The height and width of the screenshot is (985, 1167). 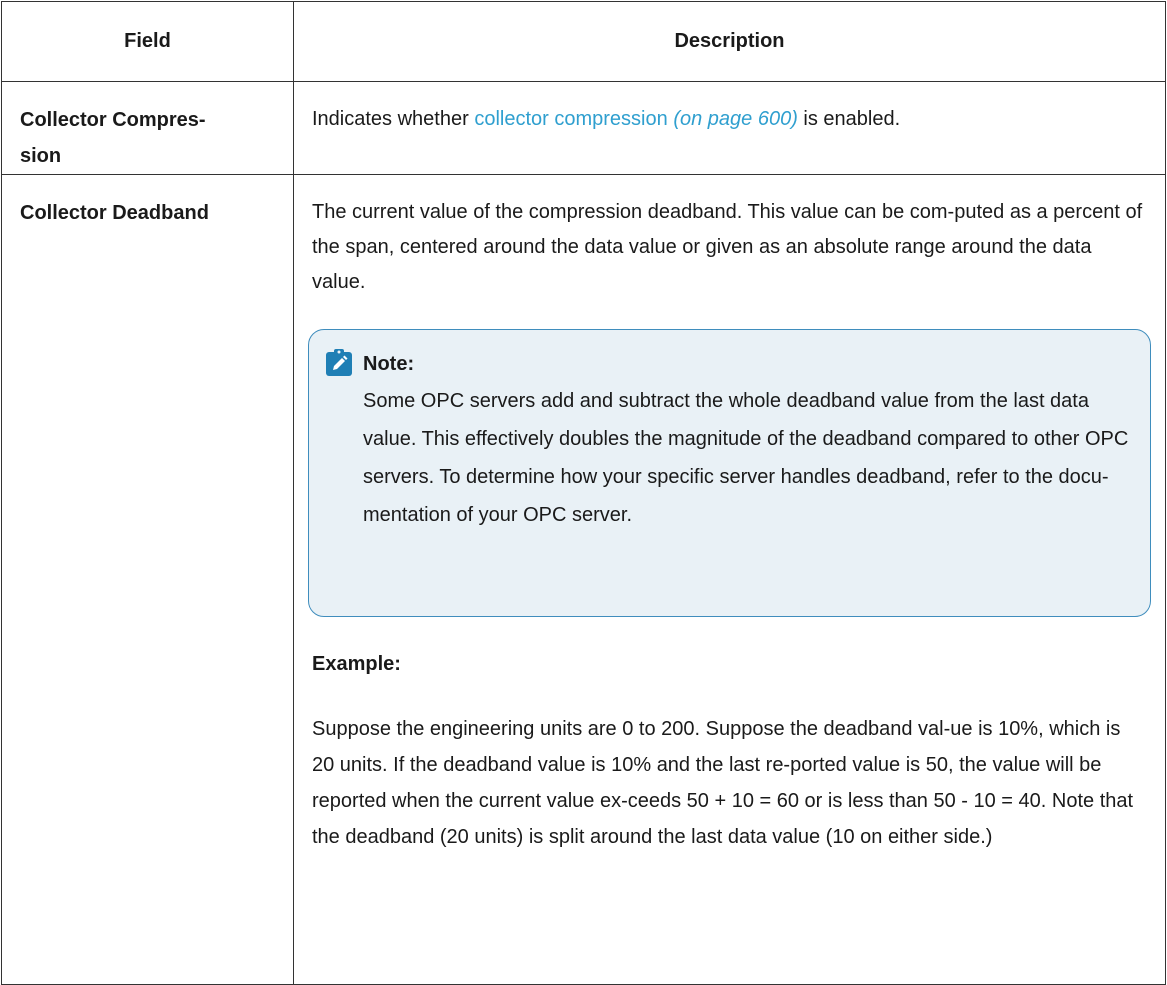 I want to click on field-label: Collector Compres-sion, so click(x=113, y=138).